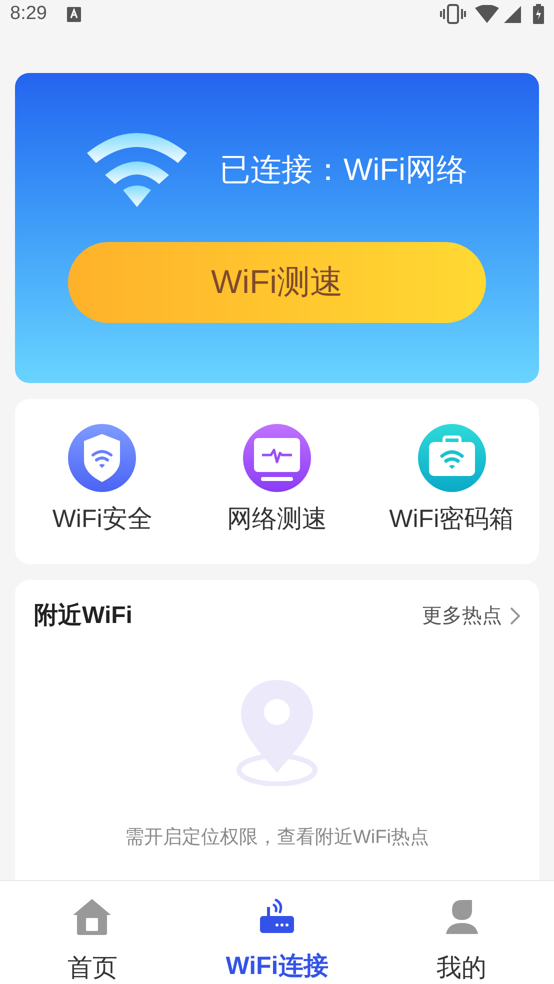  Describe the element at coordinates (451, 519) in the screenshot. I see `feature-label: WiFi密码箱` at that location.